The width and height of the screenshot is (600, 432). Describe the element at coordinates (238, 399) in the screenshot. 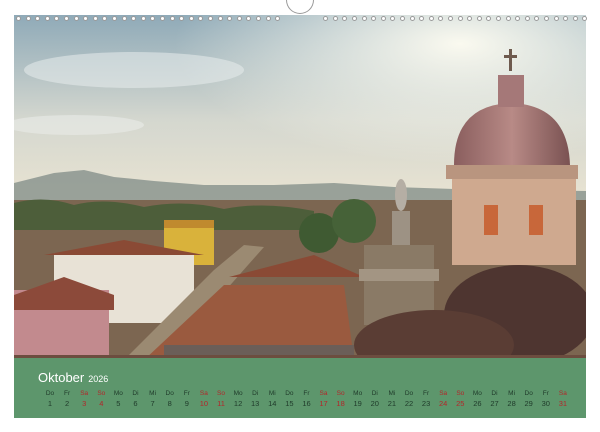

I see `day-cell: Mo 12` at that location.